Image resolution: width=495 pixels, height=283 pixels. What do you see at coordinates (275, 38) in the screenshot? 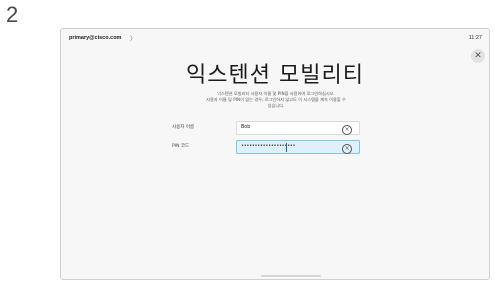
I see `top-bar: primary@cisco.com 〉 11:27` at bounding box center [275, 38].